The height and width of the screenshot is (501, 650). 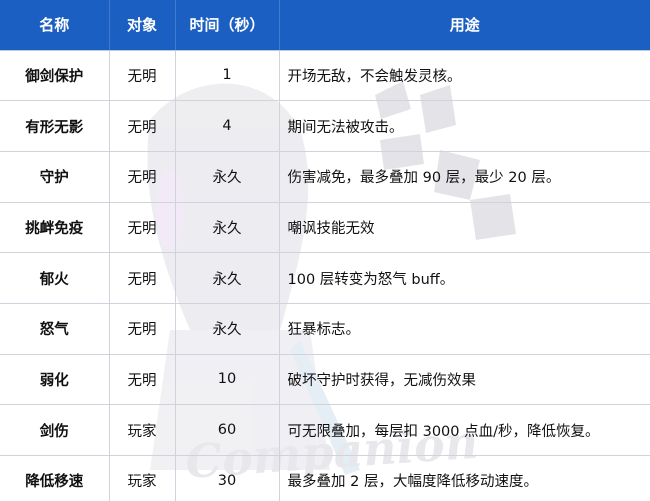 What do you see at coordinates (227, 25) in the screenshot?
I see `header-time: 时间（秒）` at bounding box center [227, 25].